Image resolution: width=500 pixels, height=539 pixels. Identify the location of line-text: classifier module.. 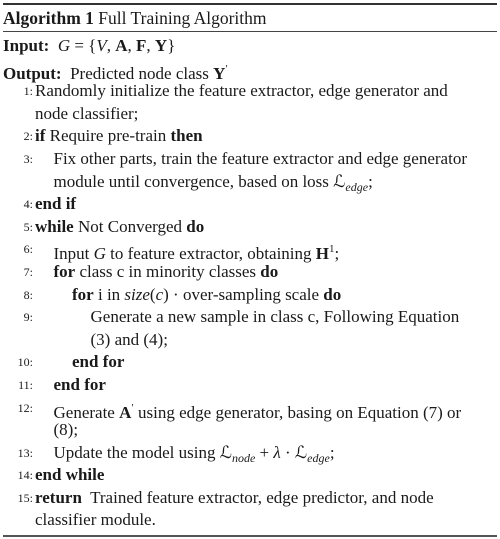
(95, 520).